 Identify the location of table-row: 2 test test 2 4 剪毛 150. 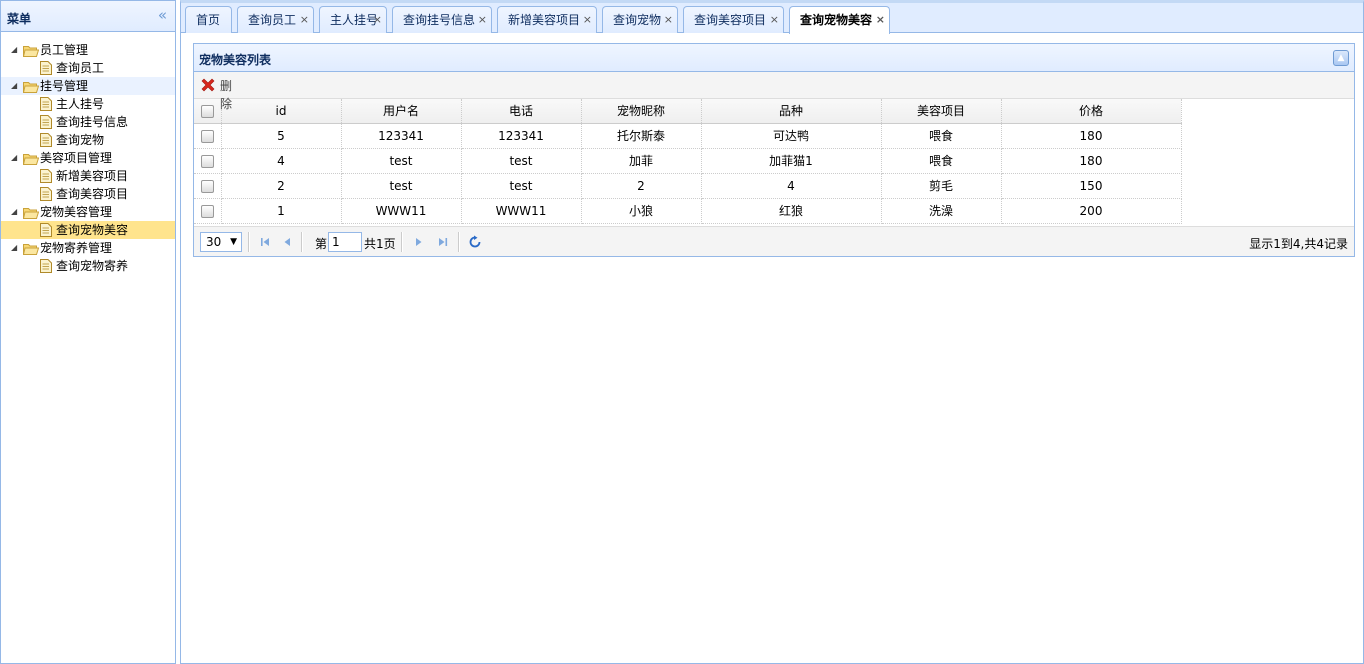
(688, 186).